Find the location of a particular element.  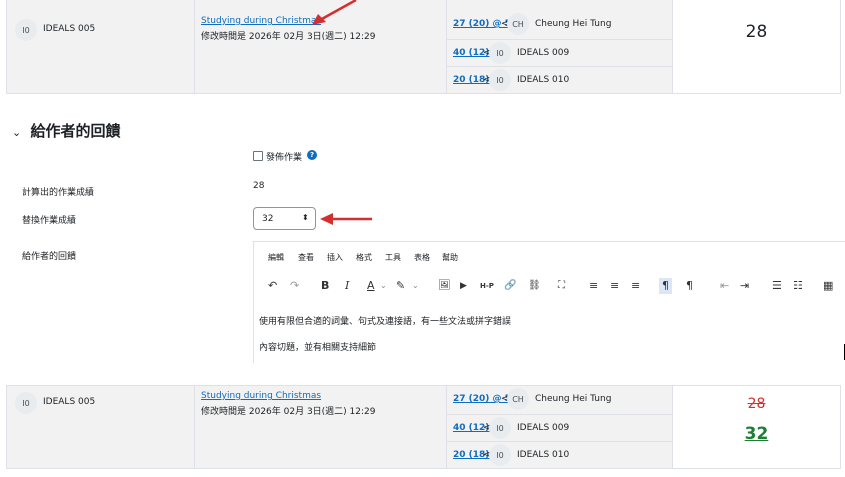

calc-grade-label: 計算出的作業成績 is located at coordinates (58, 193).